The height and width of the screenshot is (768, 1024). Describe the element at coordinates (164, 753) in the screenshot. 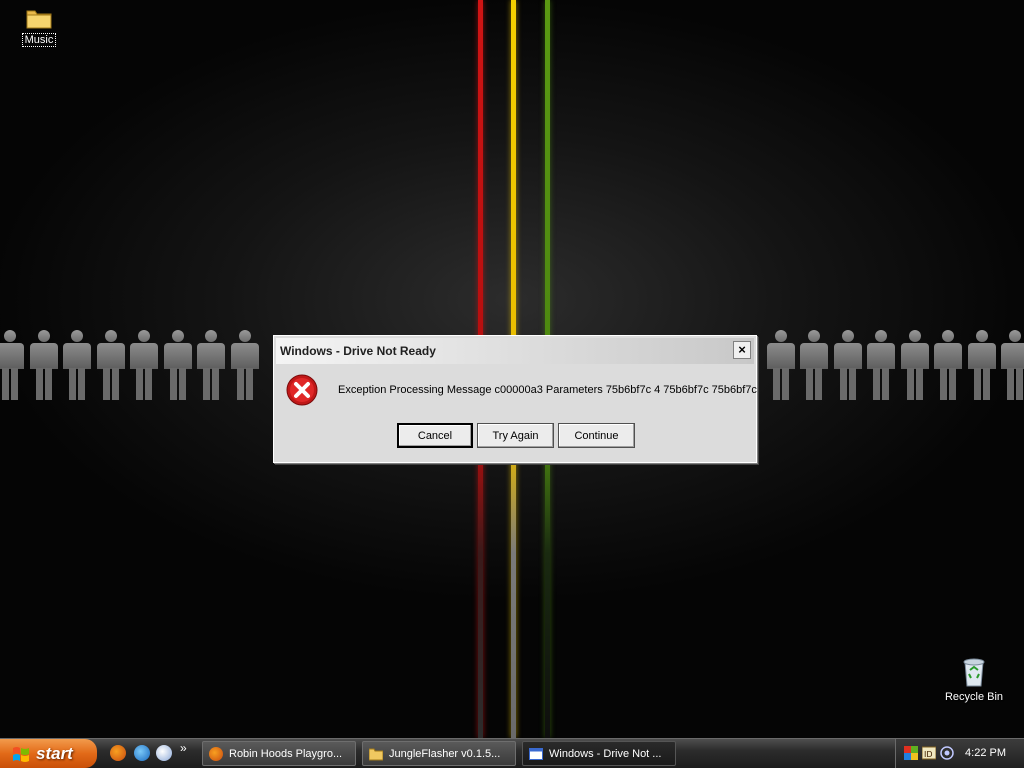

I see `media-player-icon` at that location.